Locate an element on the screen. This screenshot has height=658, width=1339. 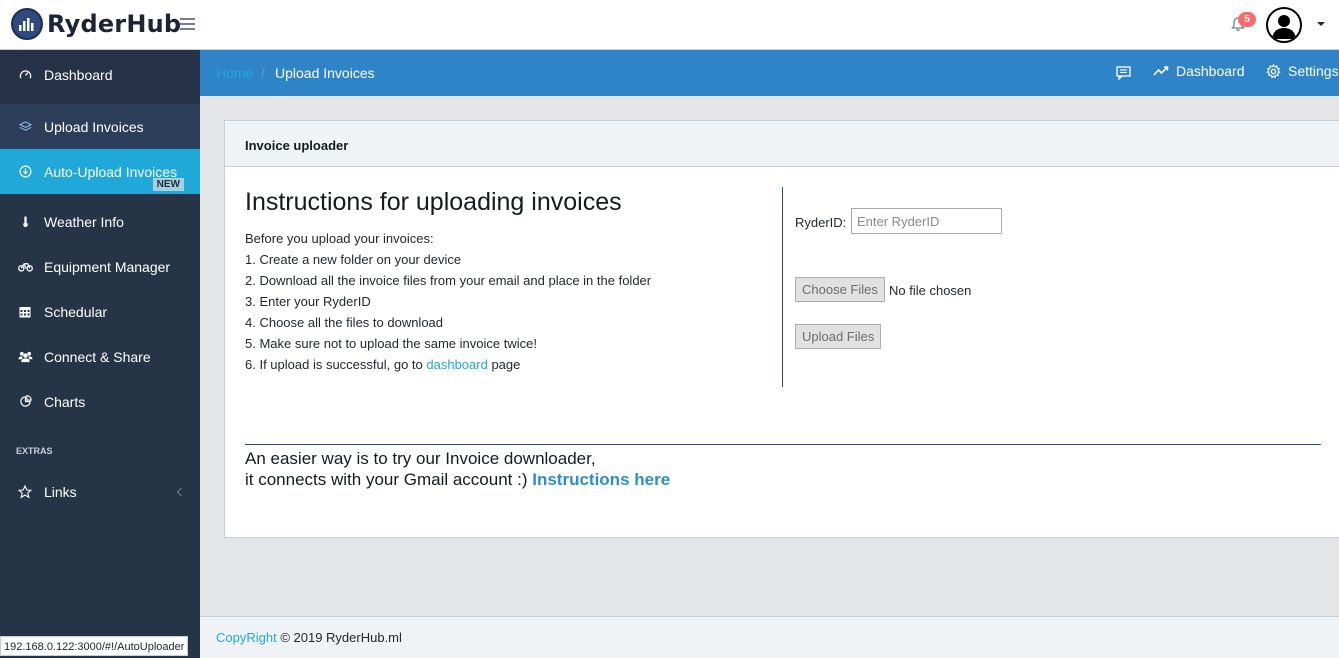
footer-text: © 2019 RyderHub.ml is located at coordinates (339, 637).